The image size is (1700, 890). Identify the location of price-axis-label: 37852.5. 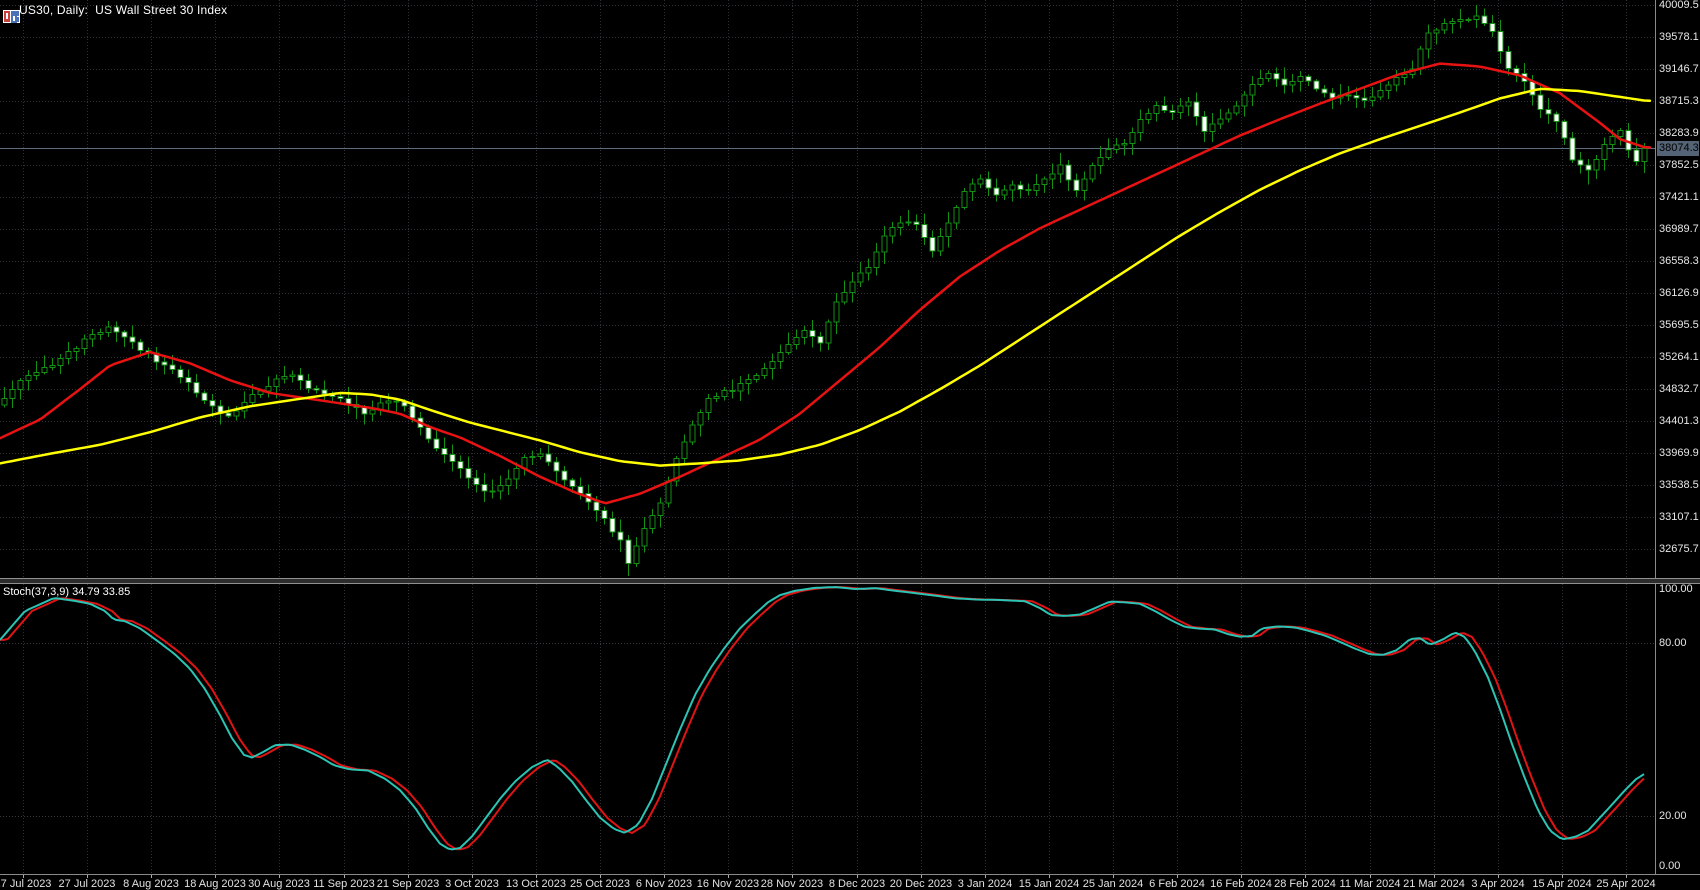
(1679, 165).